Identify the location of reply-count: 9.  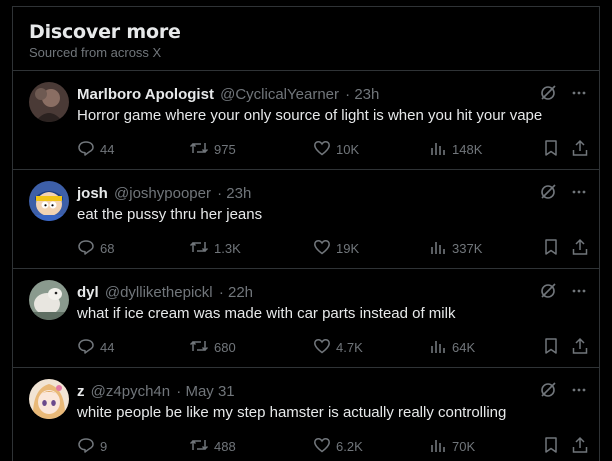
(104, 446).